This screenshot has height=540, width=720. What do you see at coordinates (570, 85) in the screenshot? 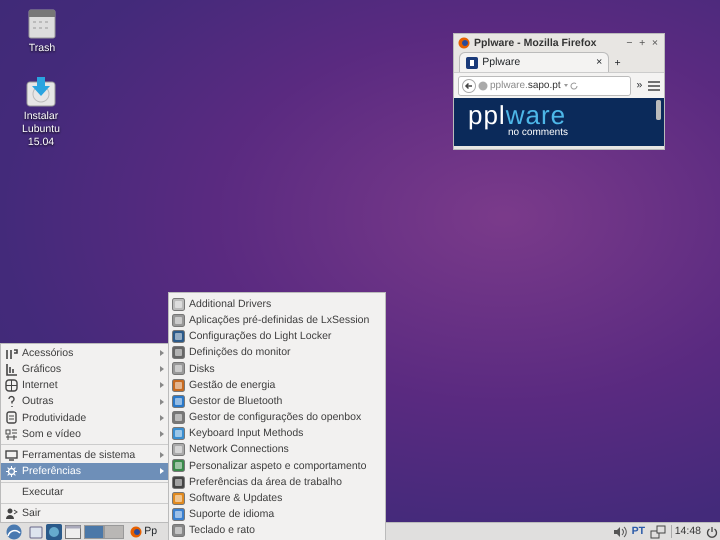
I see `reload-icon` at bounding box center [570, 85].